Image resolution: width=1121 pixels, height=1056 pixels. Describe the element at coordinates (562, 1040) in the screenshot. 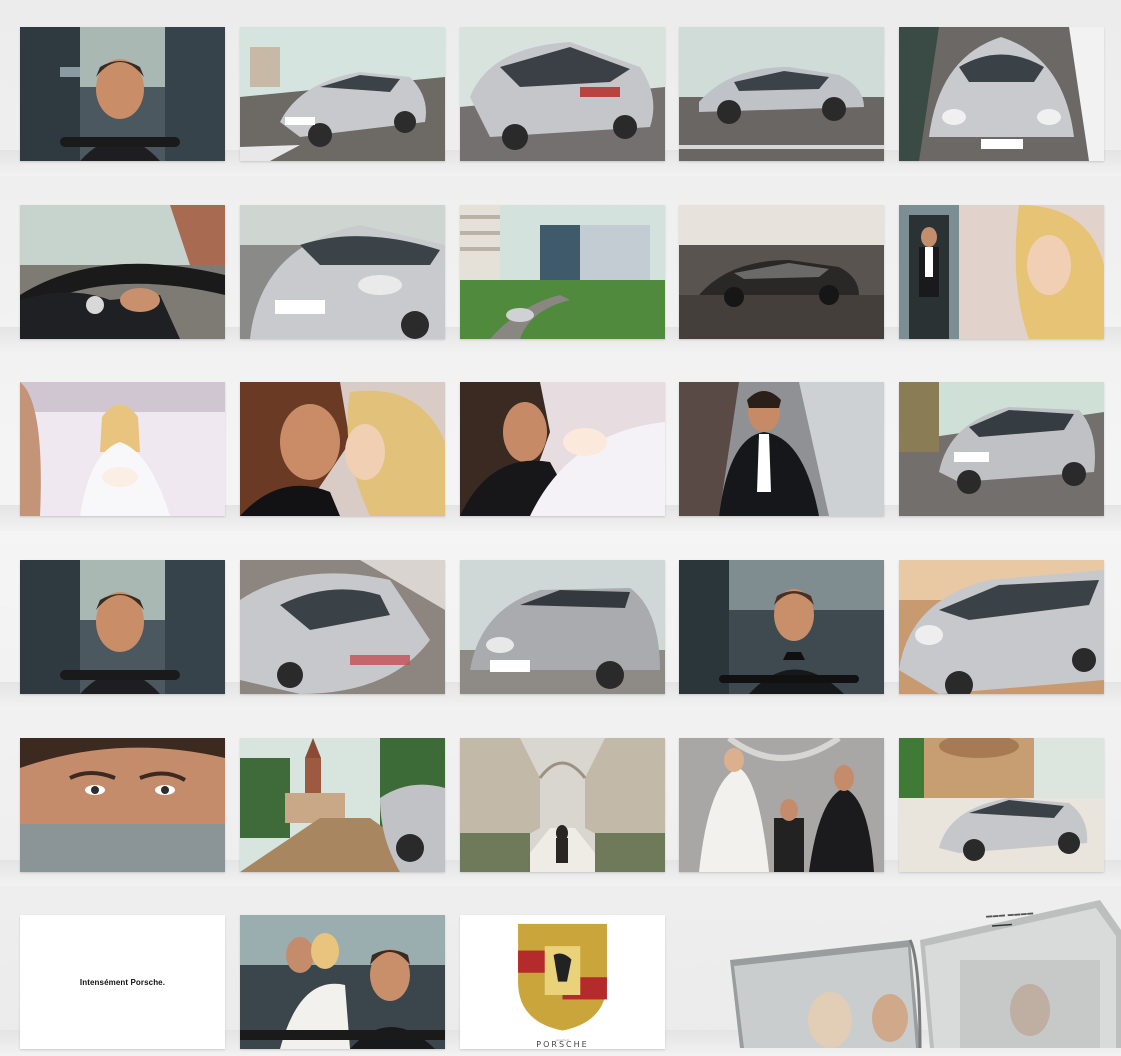

I see `fine-print: porsche.fr` at that location.